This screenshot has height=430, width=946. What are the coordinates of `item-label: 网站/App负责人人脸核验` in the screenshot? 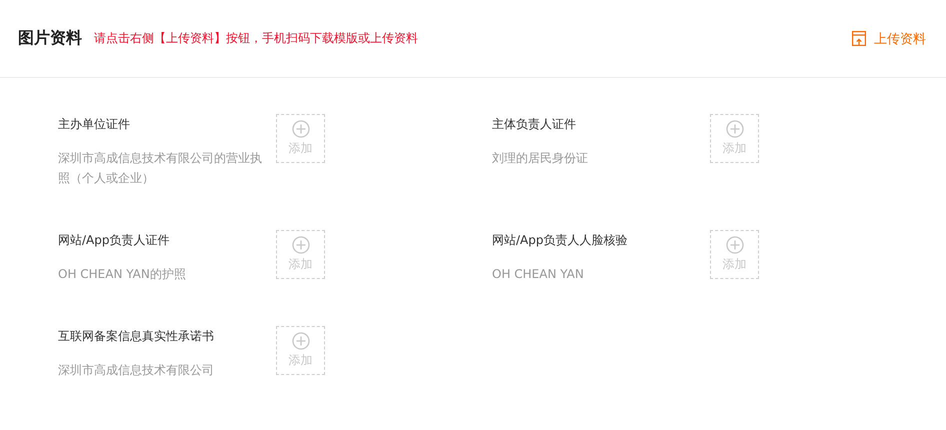 It's located at (560, 240).